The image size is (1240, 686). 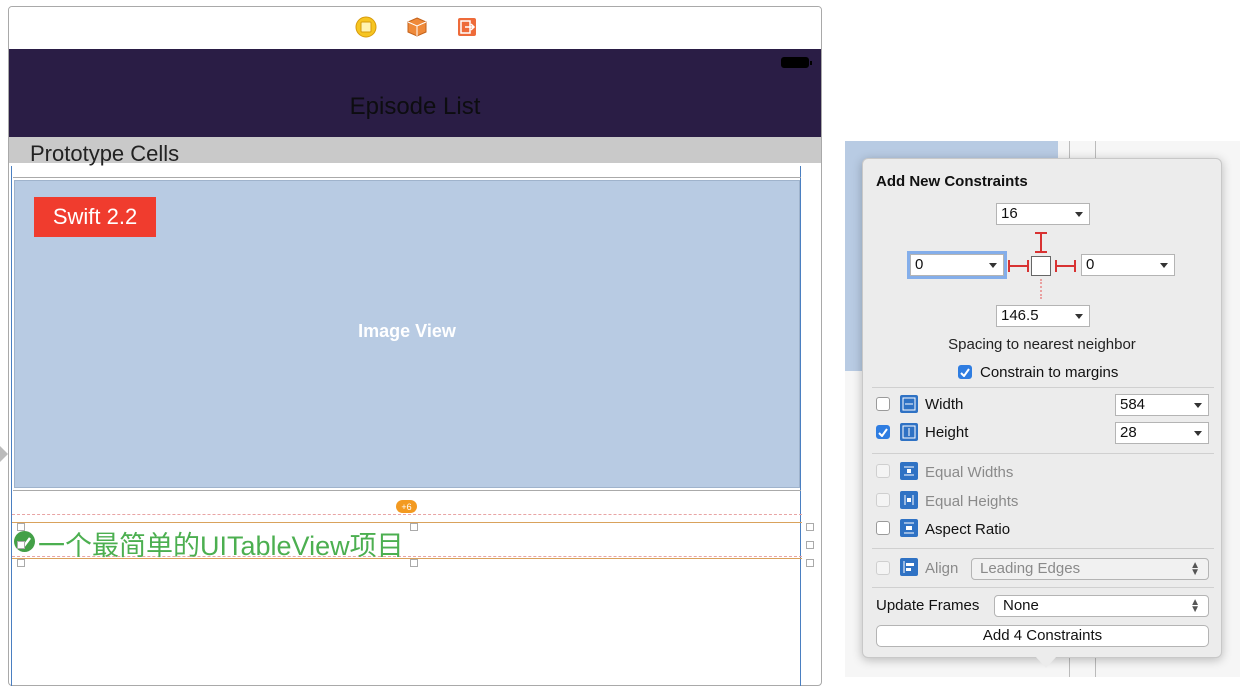 I want to click on constrain-margins-checkbox, so click(x=965, y=372).